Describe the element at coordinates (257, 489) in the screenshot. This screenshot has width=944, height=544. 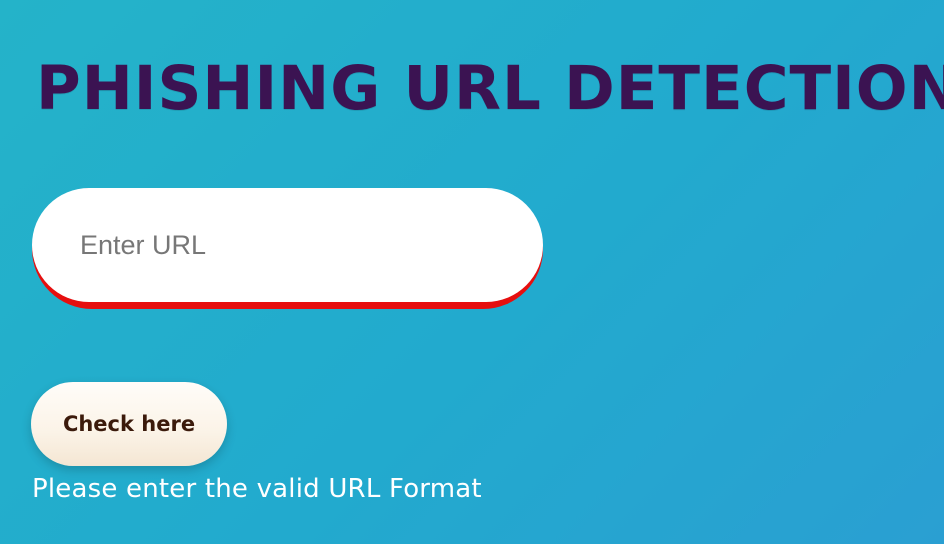
I see `validation-message: Please enter the valid URL Format` at that location.